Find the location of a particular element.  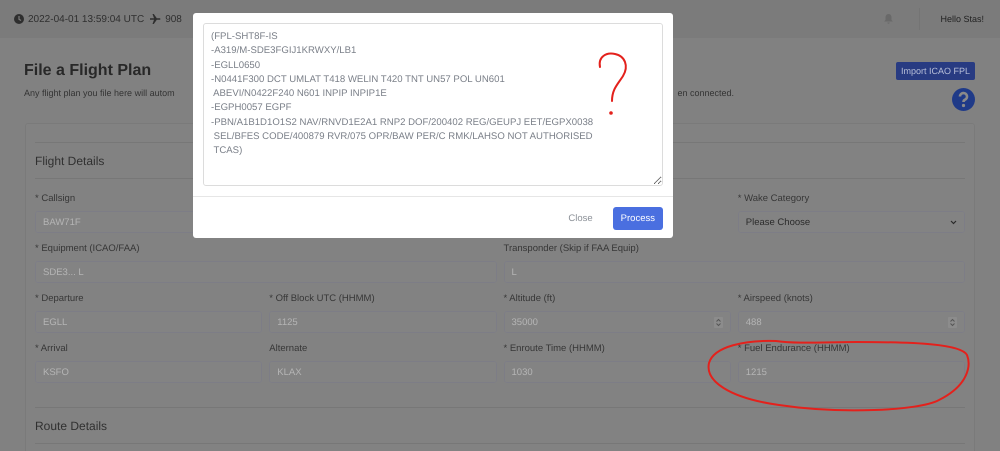

field-label: Transponder (Skip if FAA Equip) is located at coordinates (572, 249).